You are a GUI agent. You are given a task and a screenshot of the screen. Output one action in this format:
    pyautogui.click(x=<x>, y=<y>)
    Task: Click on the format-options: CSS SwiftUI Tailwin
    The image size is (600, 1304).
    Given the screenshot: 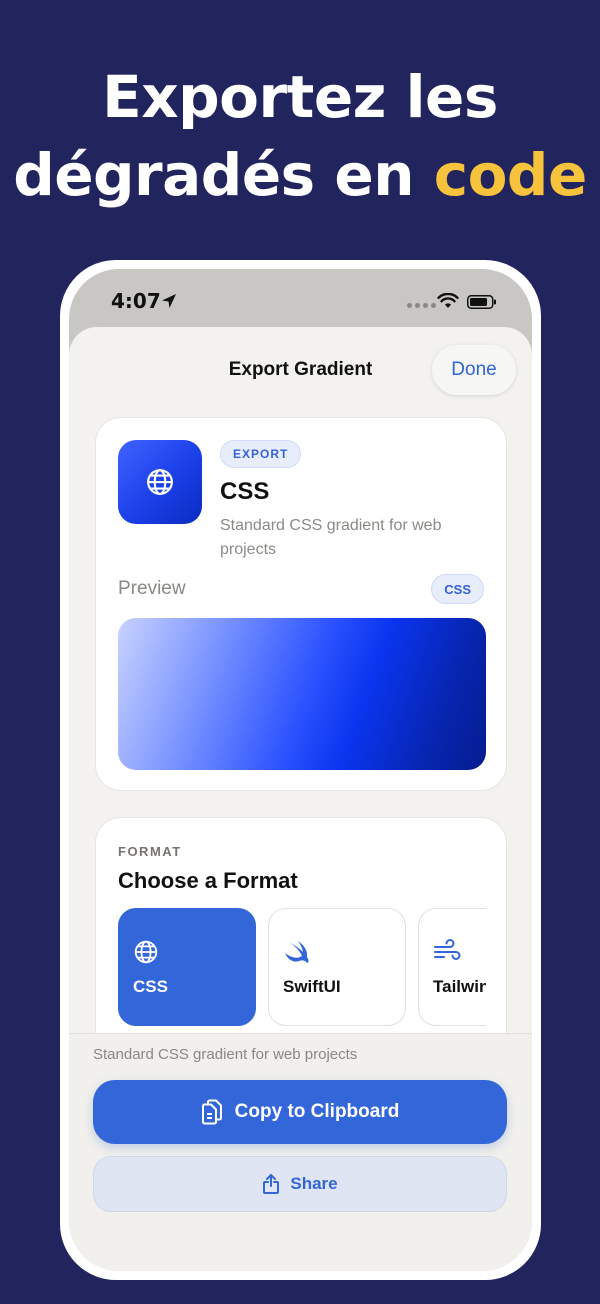 What is the action you would take?
    pyautogui.click(x=302, y=968)
    